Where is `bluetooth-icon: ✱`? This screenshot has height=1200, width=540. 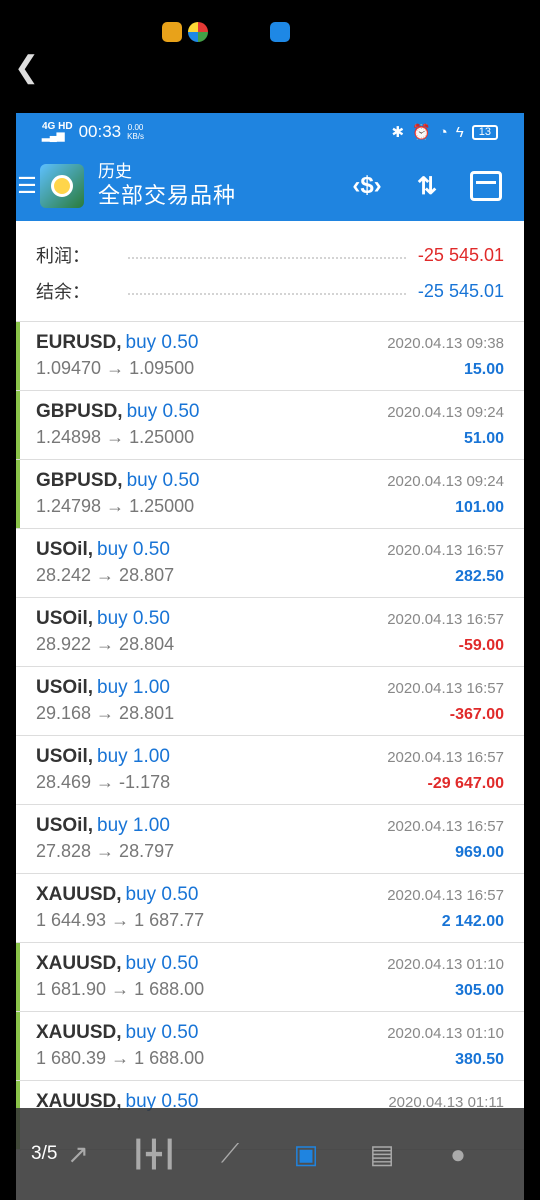 bluetooth-icon: ✱ is located at coordinates (398, 132).